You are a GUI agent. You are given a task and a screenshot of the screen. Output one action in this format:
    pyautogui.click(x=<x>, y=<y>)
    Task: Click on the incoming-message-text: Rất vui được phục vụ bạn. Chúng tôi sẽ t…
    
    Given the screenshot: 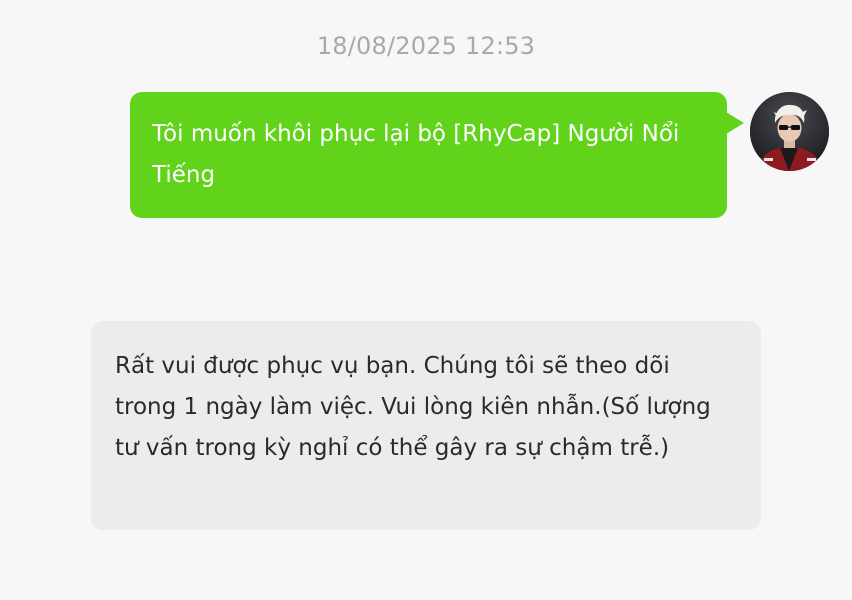 What is the action you would take?
    pyautogui.click(x=413, y=407)
    